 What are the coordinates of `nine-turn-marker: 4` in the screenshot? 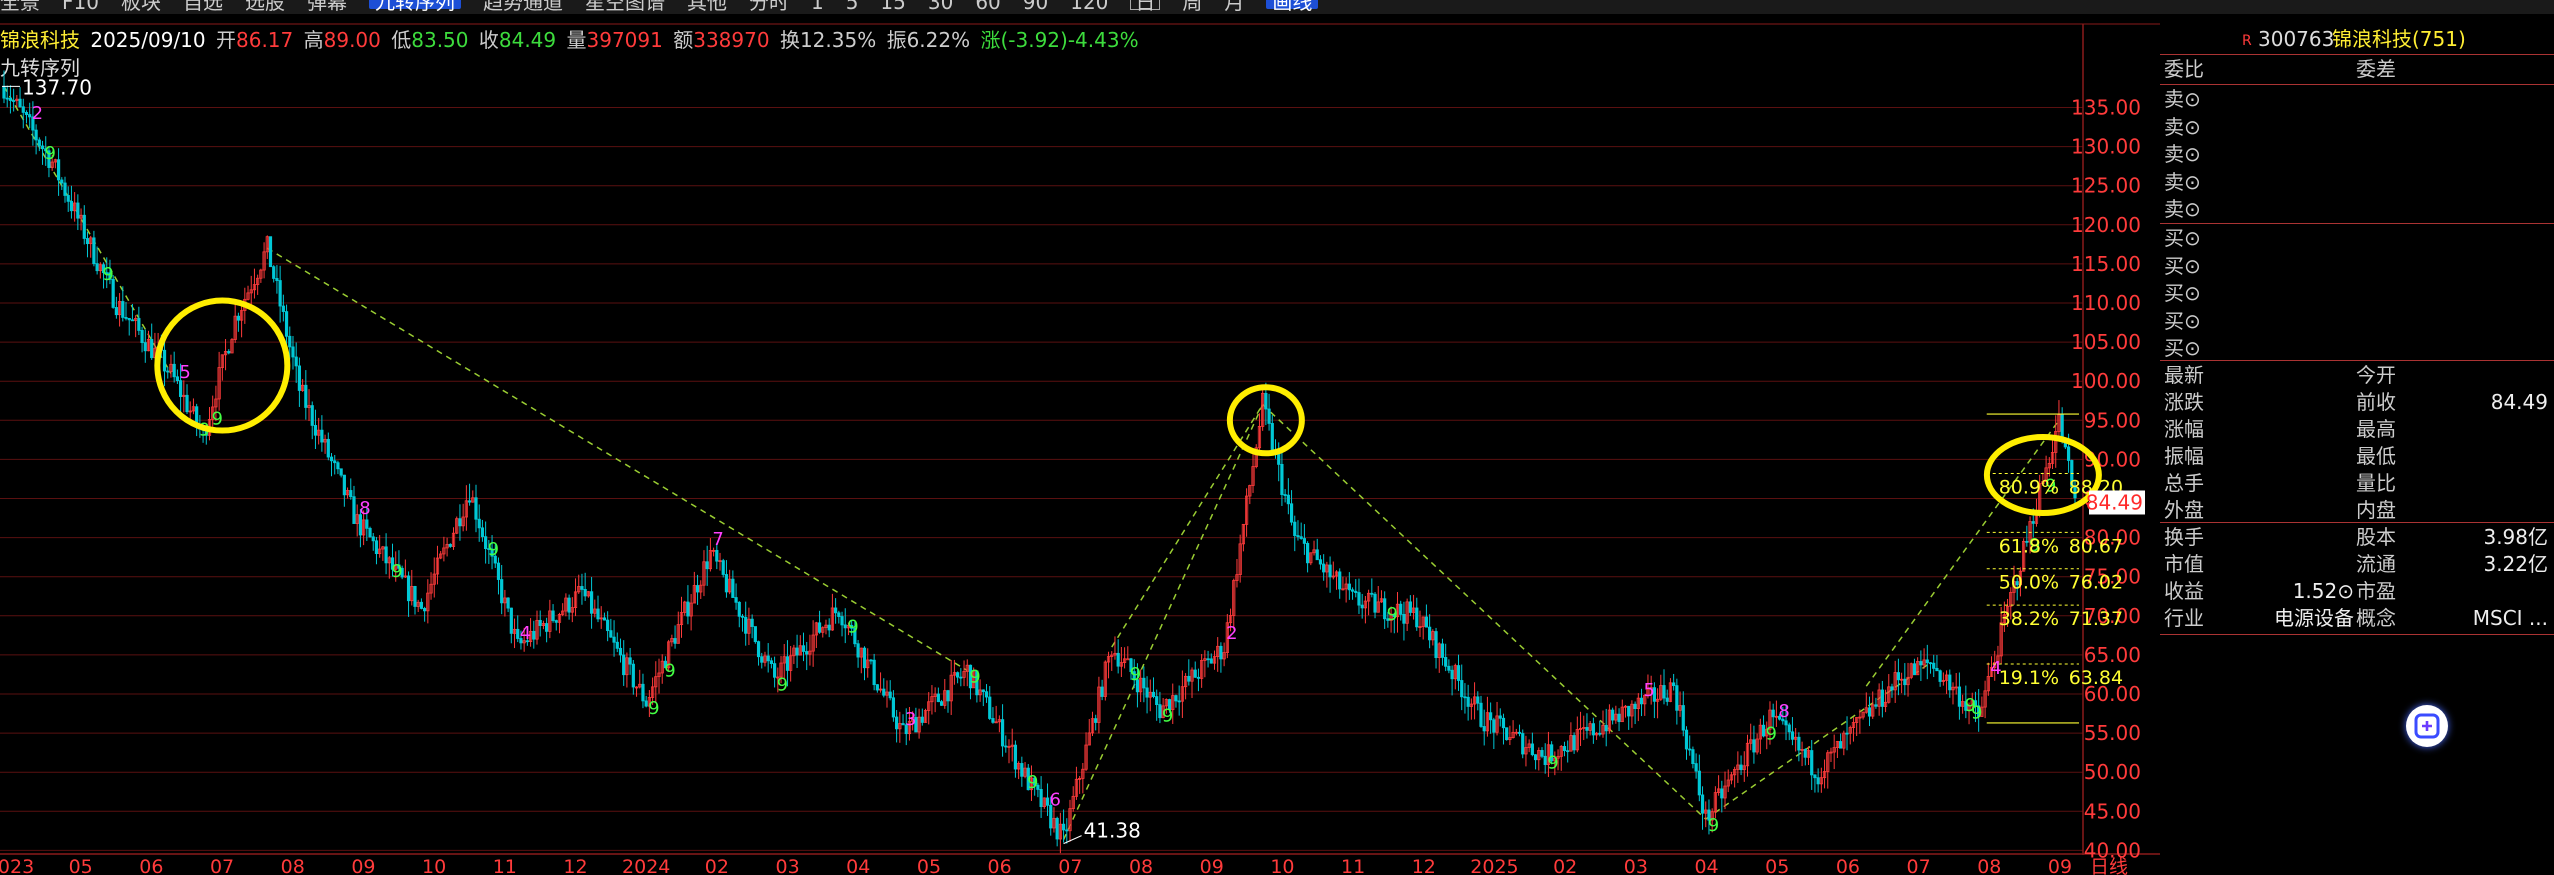 It's located at (525, 633).